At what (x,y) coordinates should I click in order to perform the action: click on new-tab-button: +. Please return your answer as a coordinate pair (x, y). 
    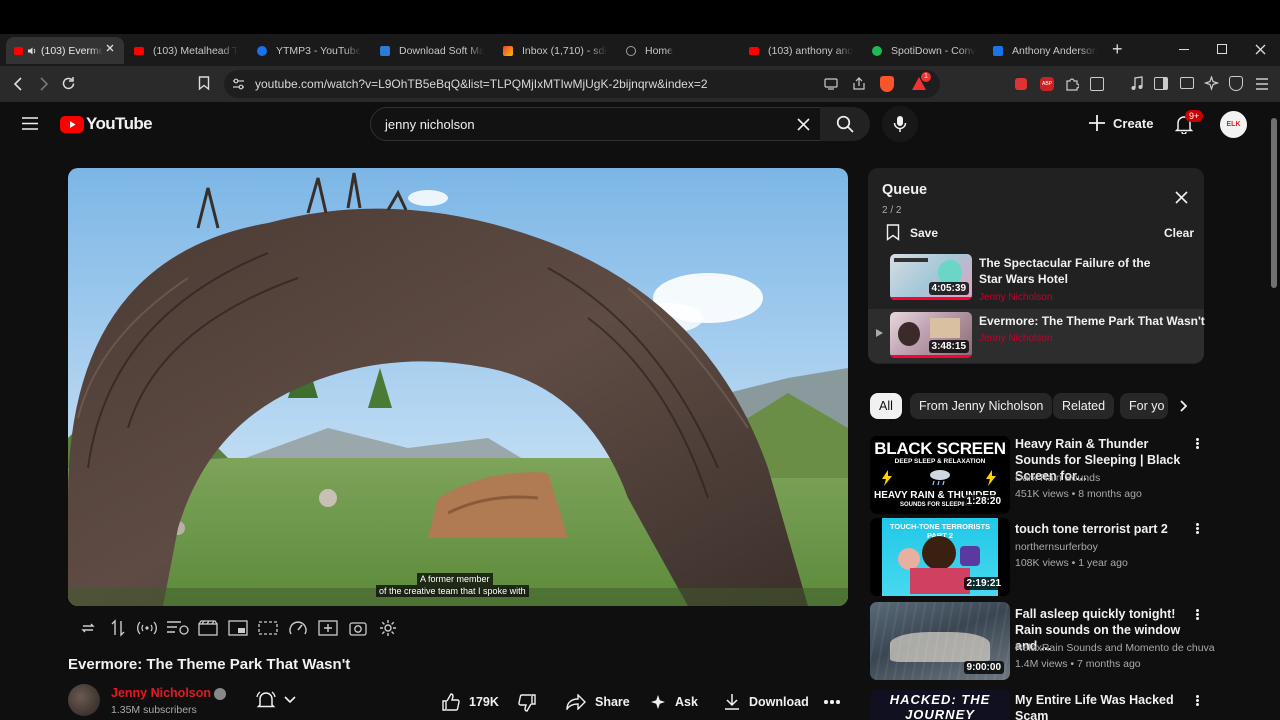
    Looking at the image, I should click on (1117, 49).